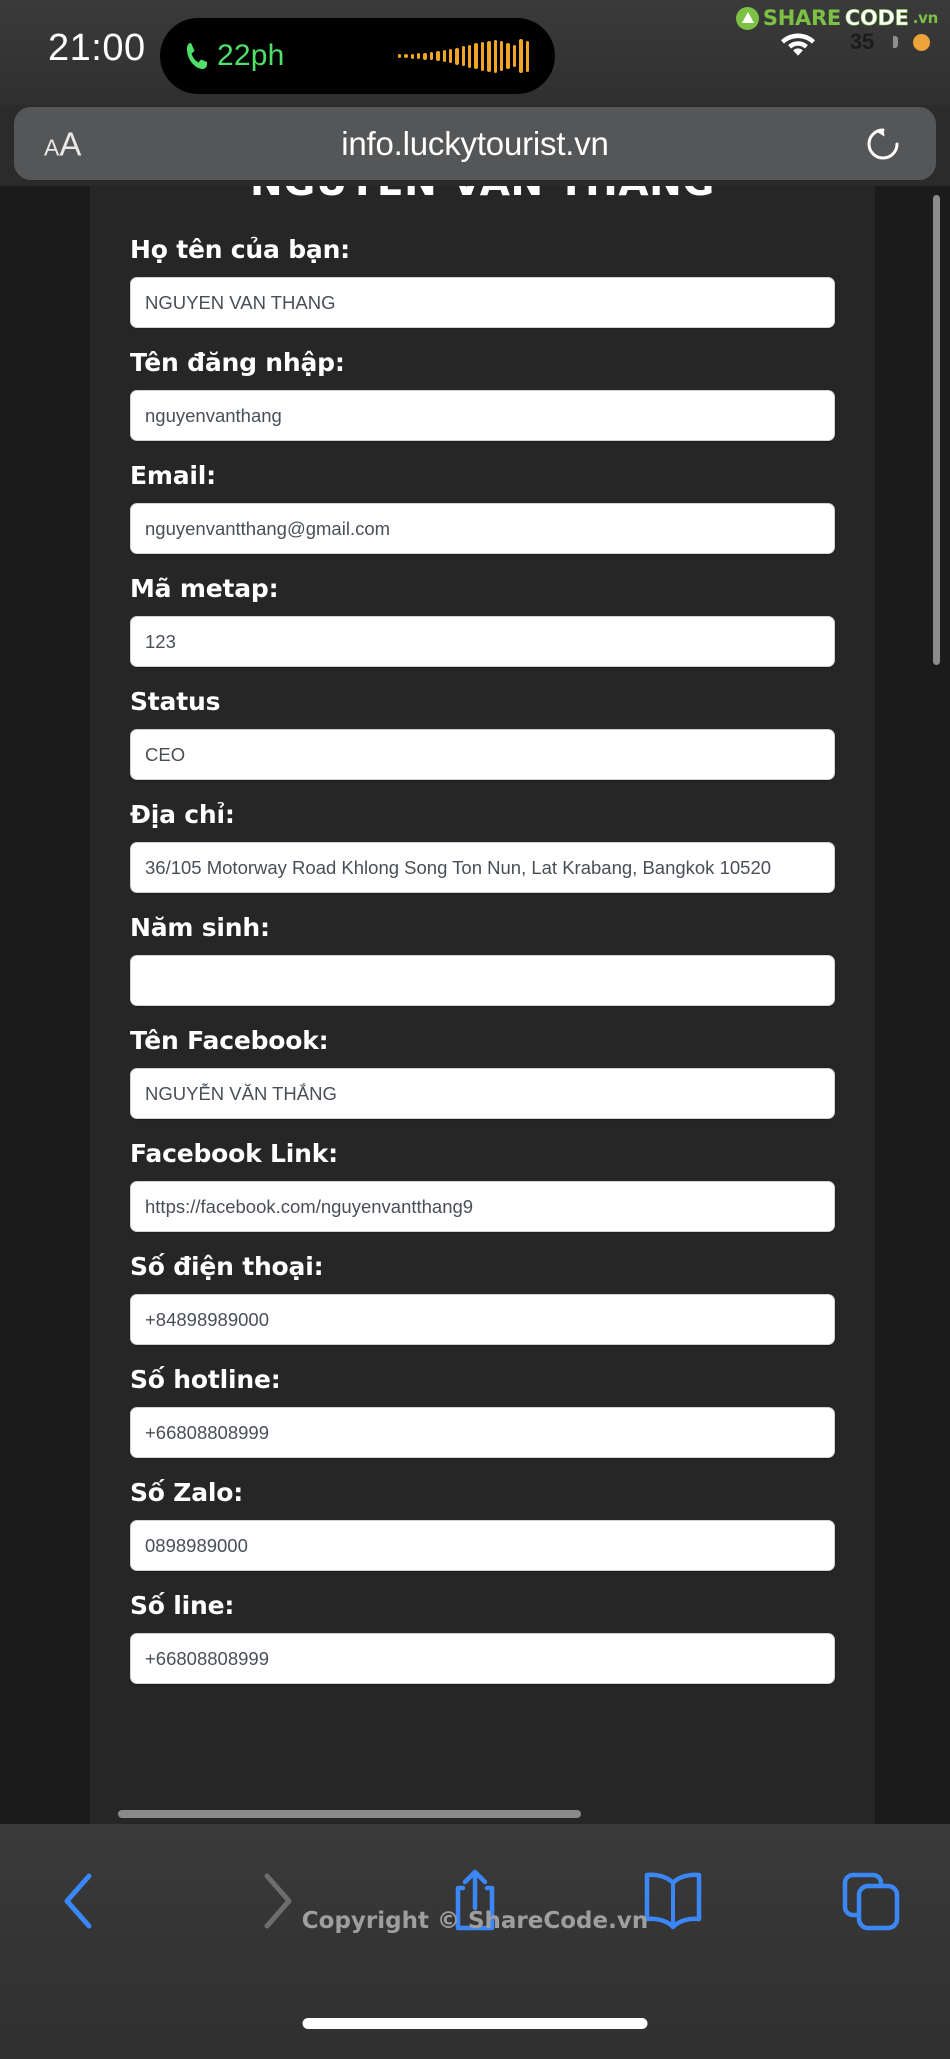  Describe the element at coordinates (182, 814) in the screenshot. I see `field-label: Địa chỉ:` at that location.